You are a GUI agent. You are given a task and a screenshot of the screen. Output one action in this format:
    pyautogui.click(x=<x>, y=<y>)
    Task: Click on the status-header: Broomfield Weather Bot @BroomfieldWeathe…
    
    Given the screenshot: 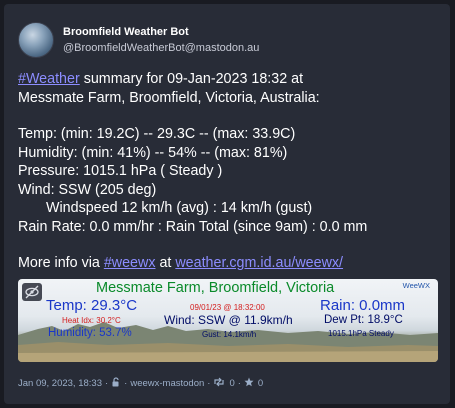 What is the action you would take?
    pyautogui.click(x=138, y=40)
    